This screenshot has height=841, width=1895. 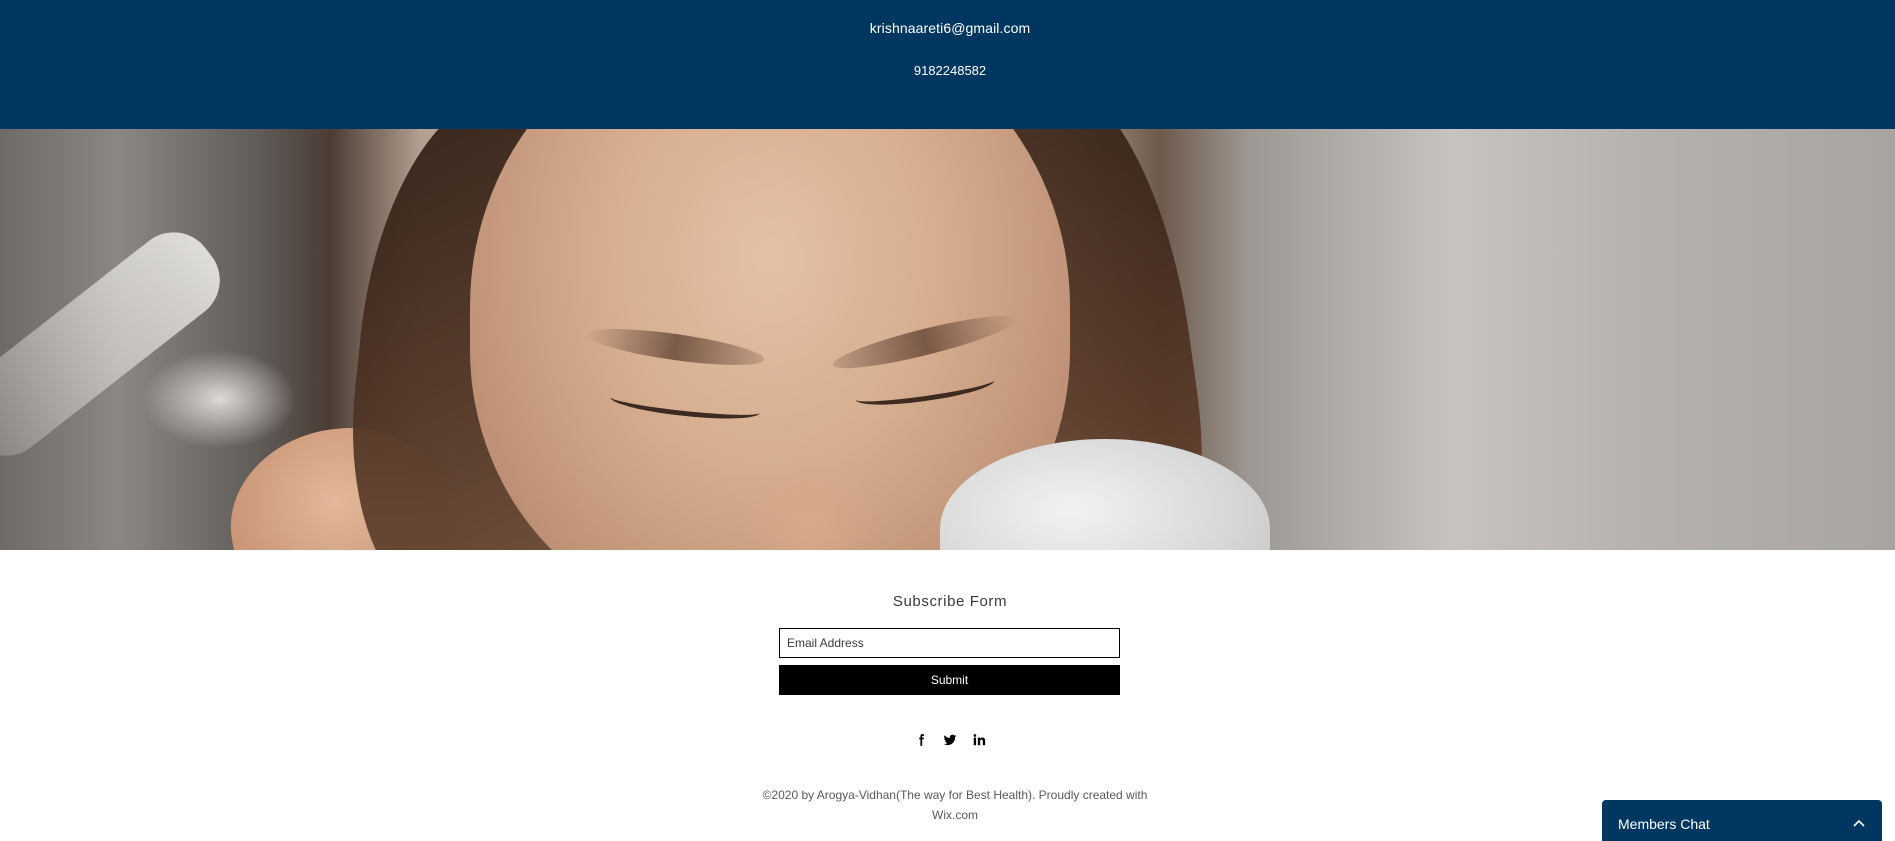 I want to click on social-bar, so click(x=950, y=740).